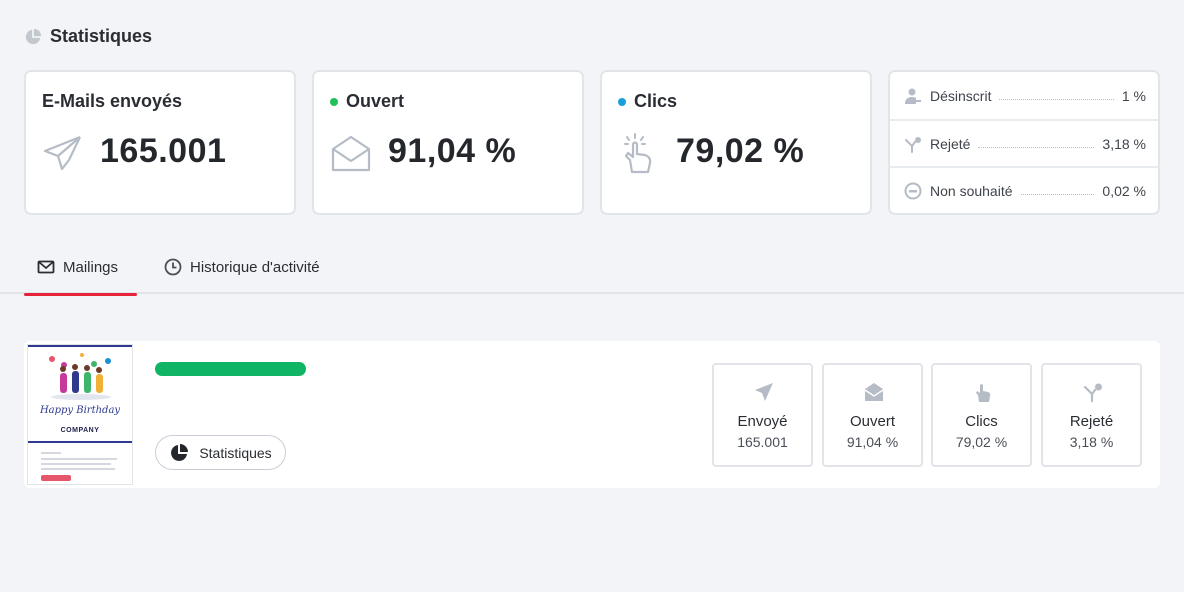  Describe the element at coordinates (622, 101) in the screenshot. I see `status-dot-blue` at that location.